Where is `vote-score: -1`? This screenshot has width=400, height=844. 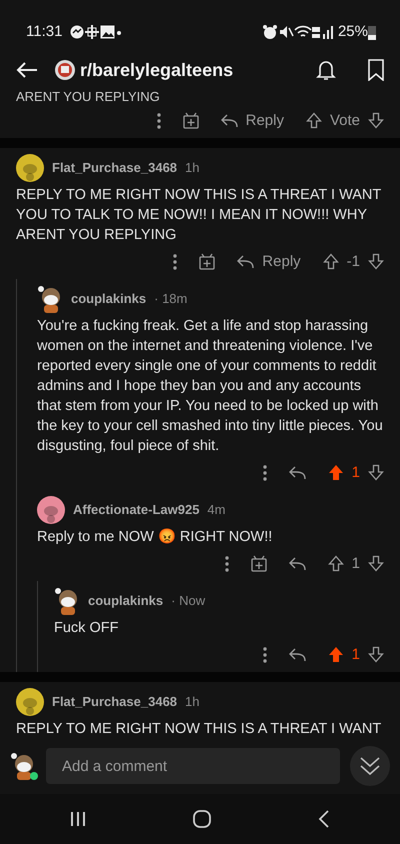 vote-score: -1 is located at coordinates (353, 262).